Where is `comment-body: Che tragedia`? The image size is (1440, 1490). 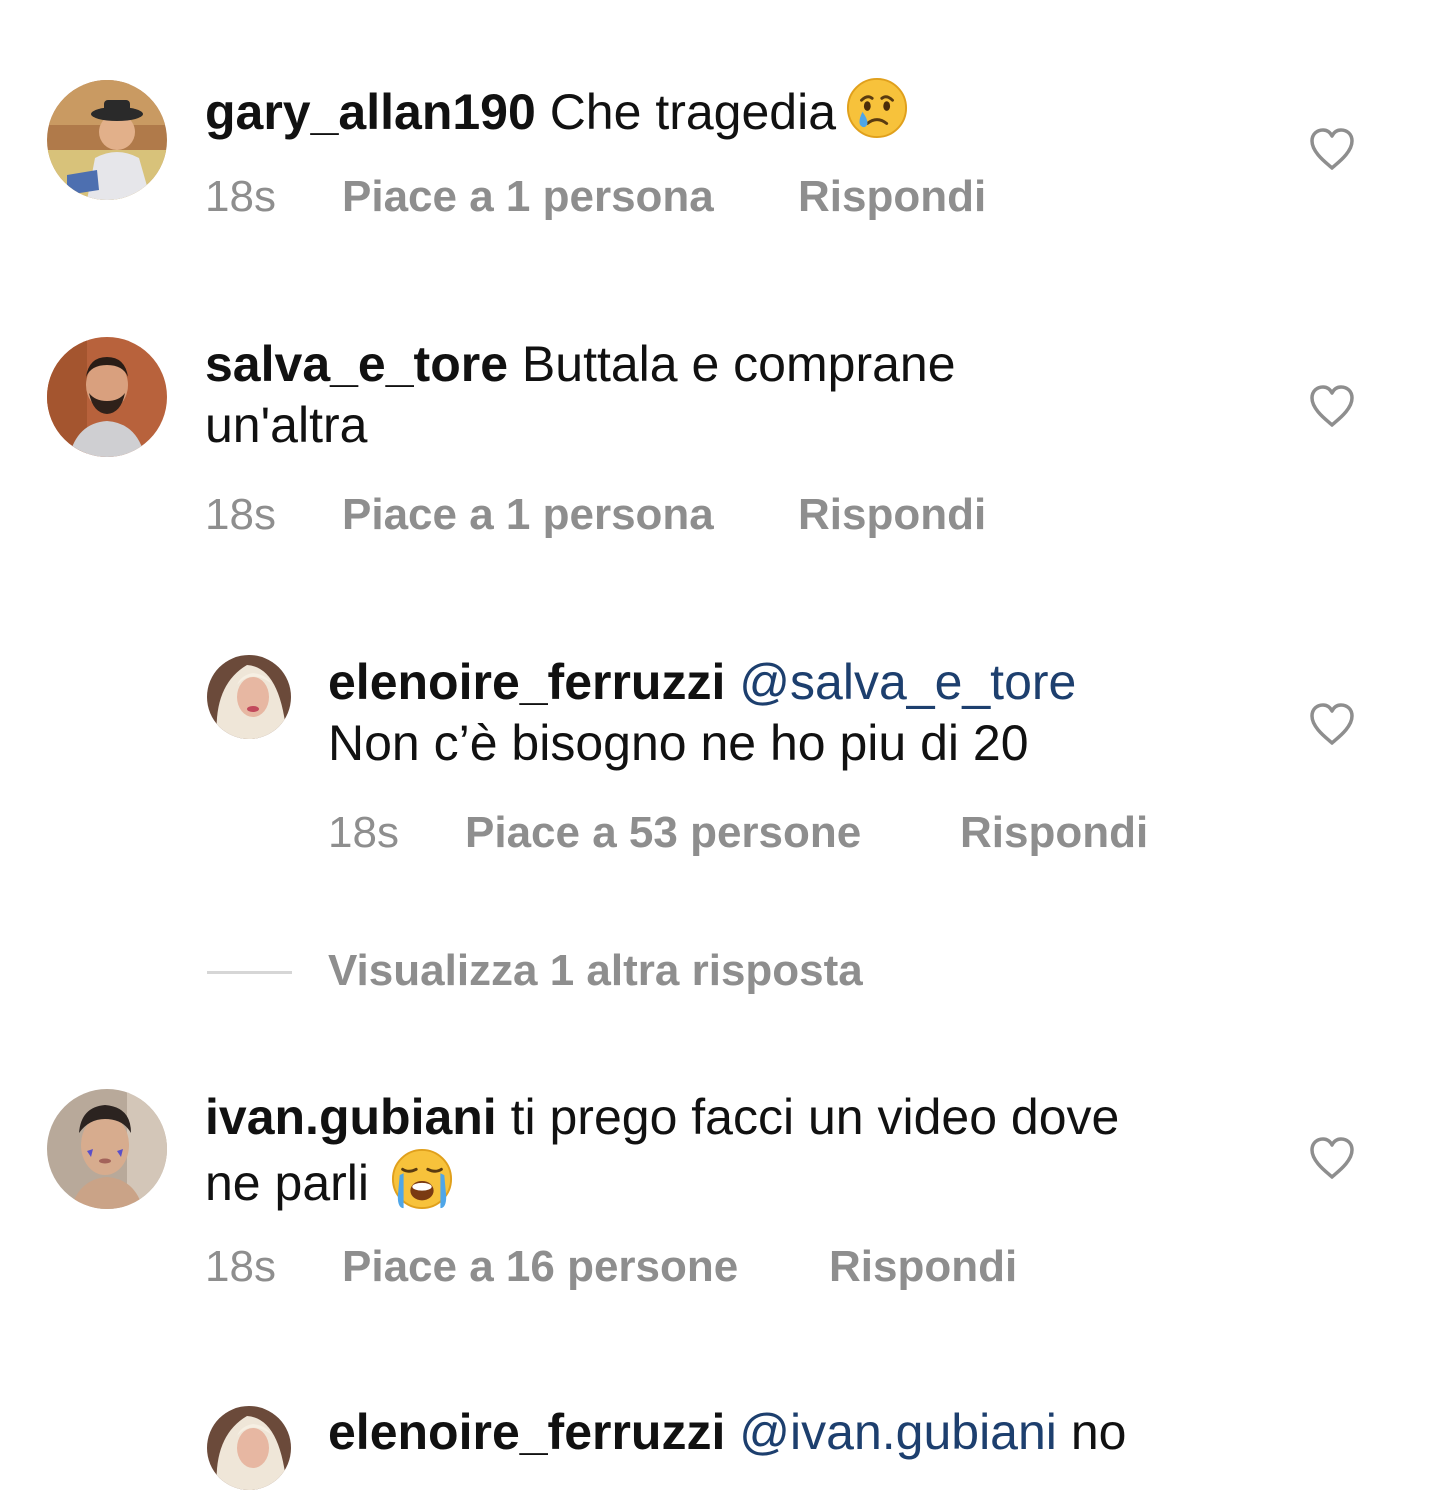 comment-body: Che tragedia is located at coordinates (693, 112).